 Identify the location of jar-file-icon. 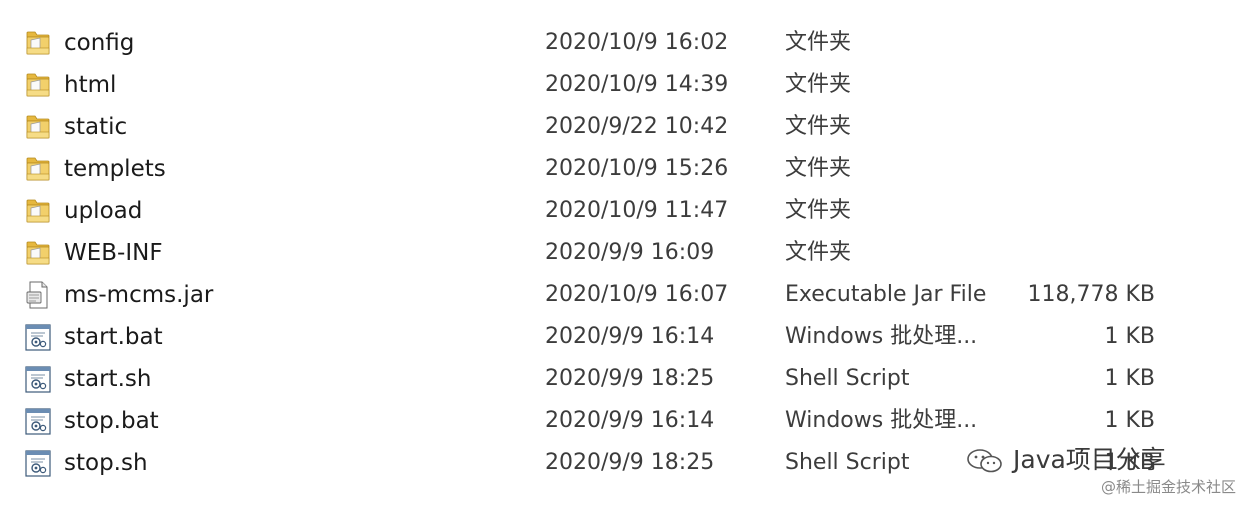
(38, 295).